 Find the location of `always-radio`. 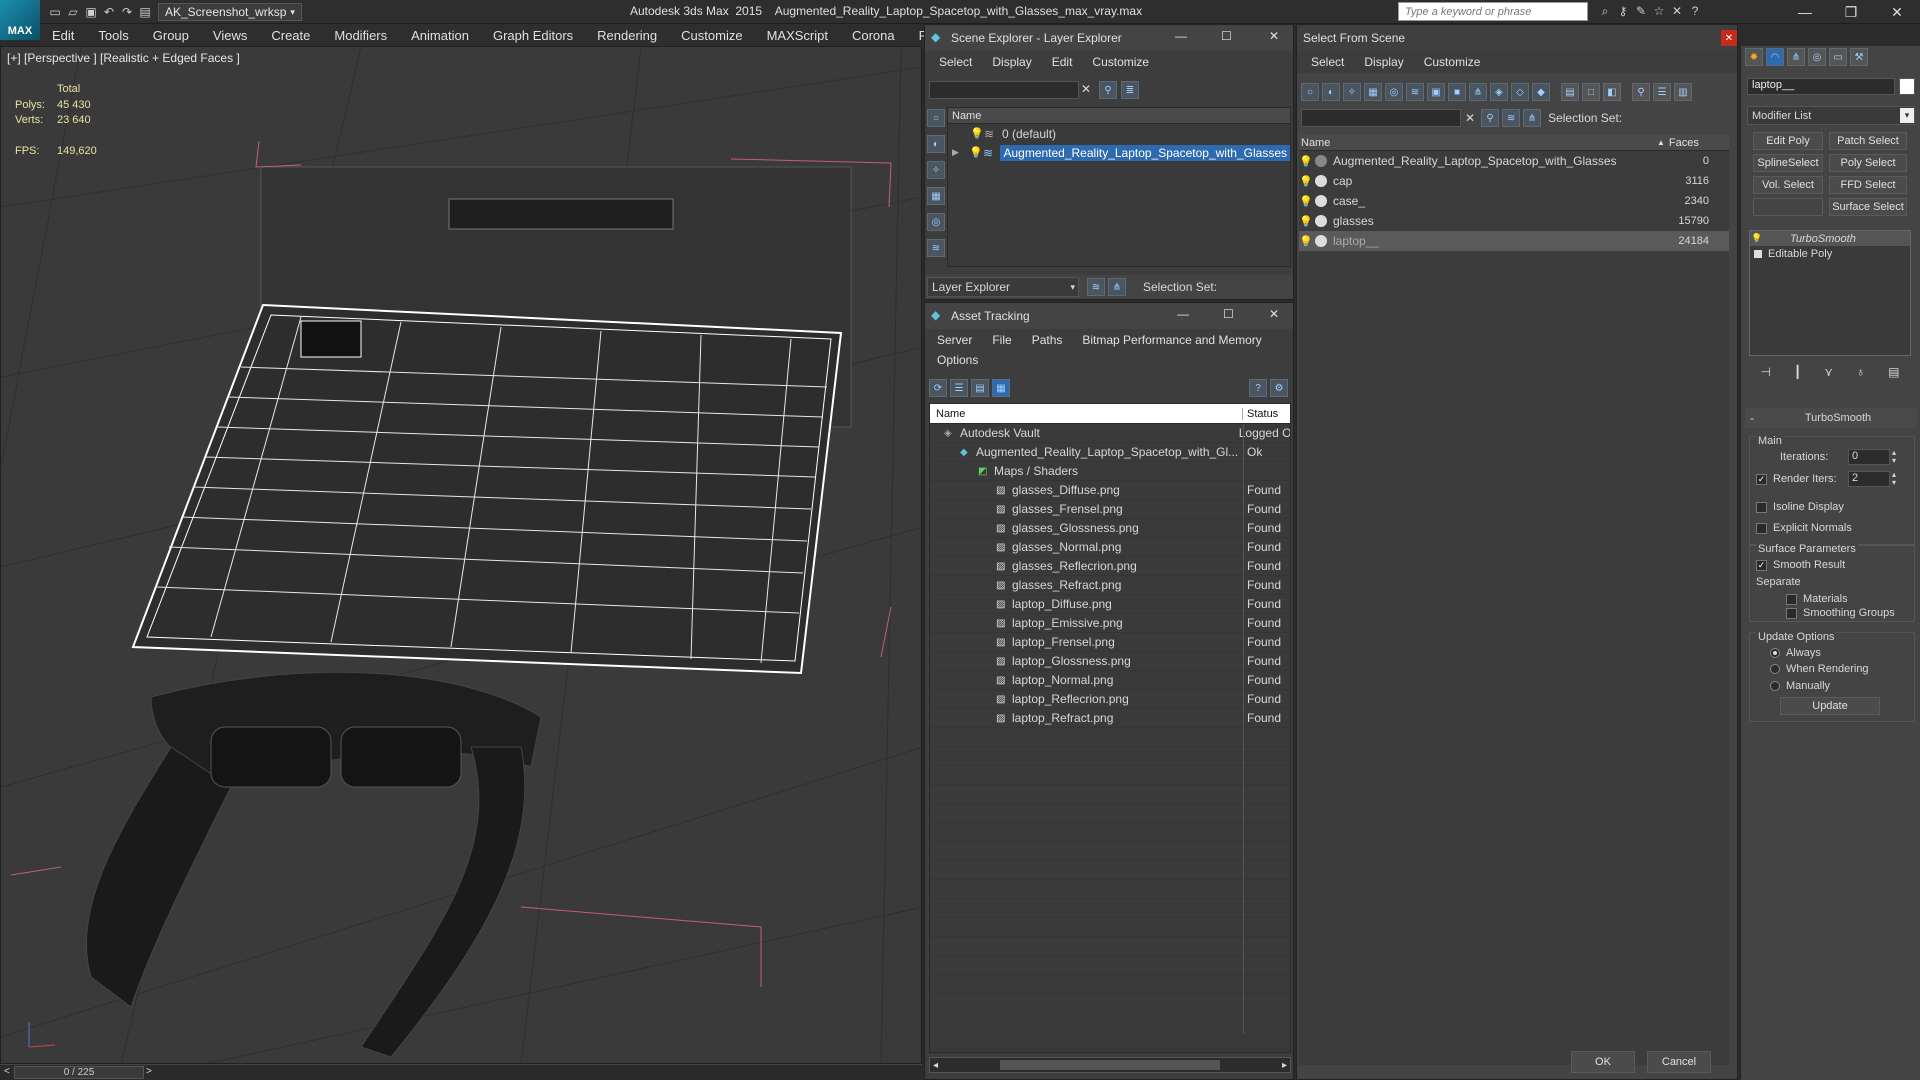

always-radio is located at coordinates (1775, 653).